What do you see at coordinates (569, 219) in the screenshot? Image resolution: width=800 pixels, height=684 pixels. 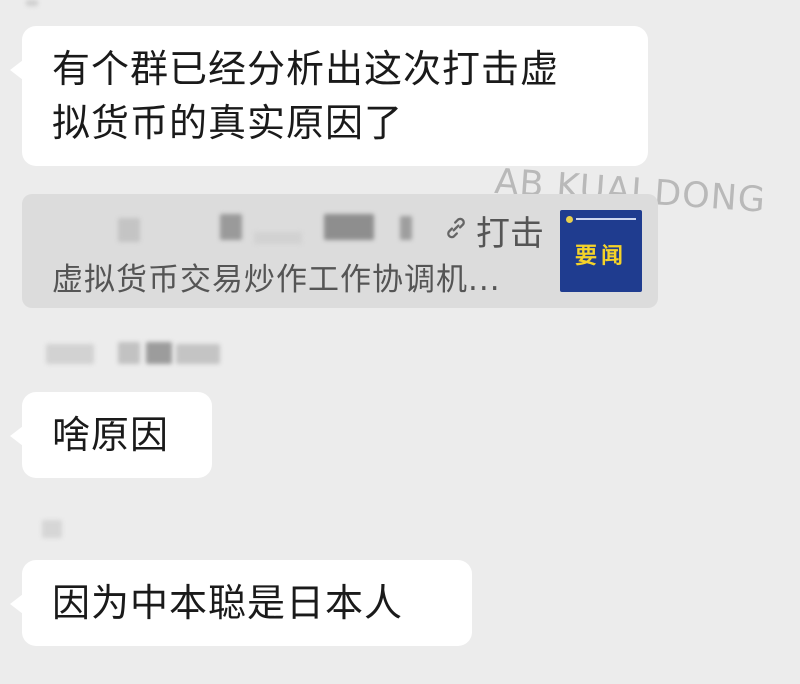 I see `emblem-icon` at bounding box center [569, 219].